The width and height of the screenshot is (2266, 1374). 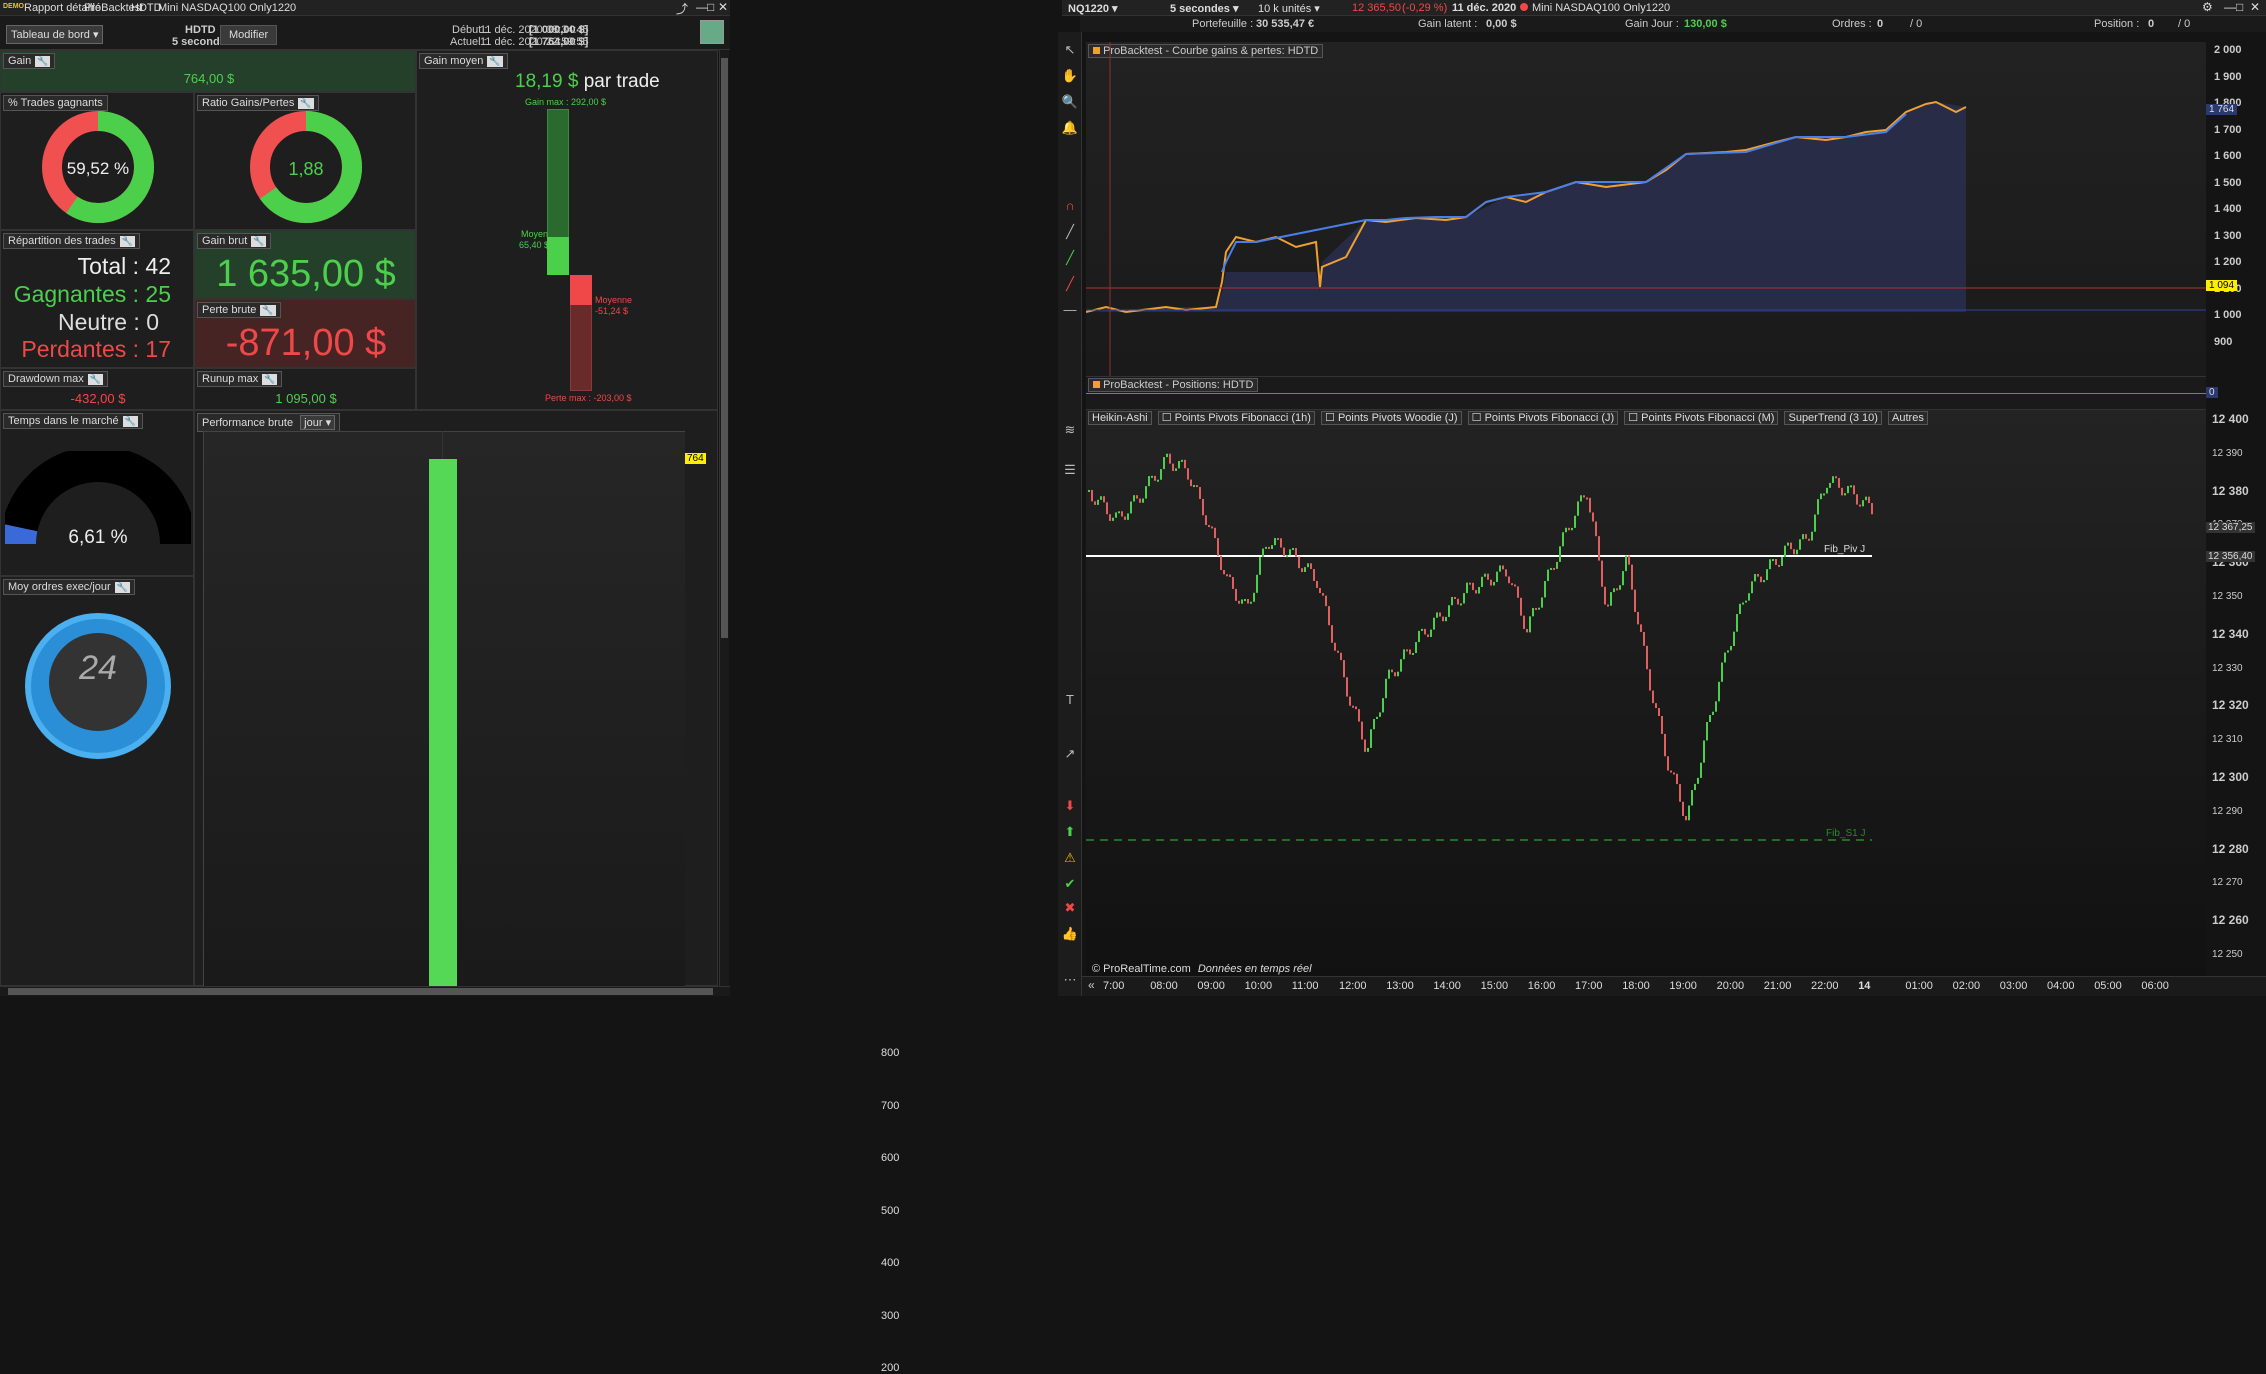 I want to click on horizontal-scrollbar, so click(x=365, y=991).